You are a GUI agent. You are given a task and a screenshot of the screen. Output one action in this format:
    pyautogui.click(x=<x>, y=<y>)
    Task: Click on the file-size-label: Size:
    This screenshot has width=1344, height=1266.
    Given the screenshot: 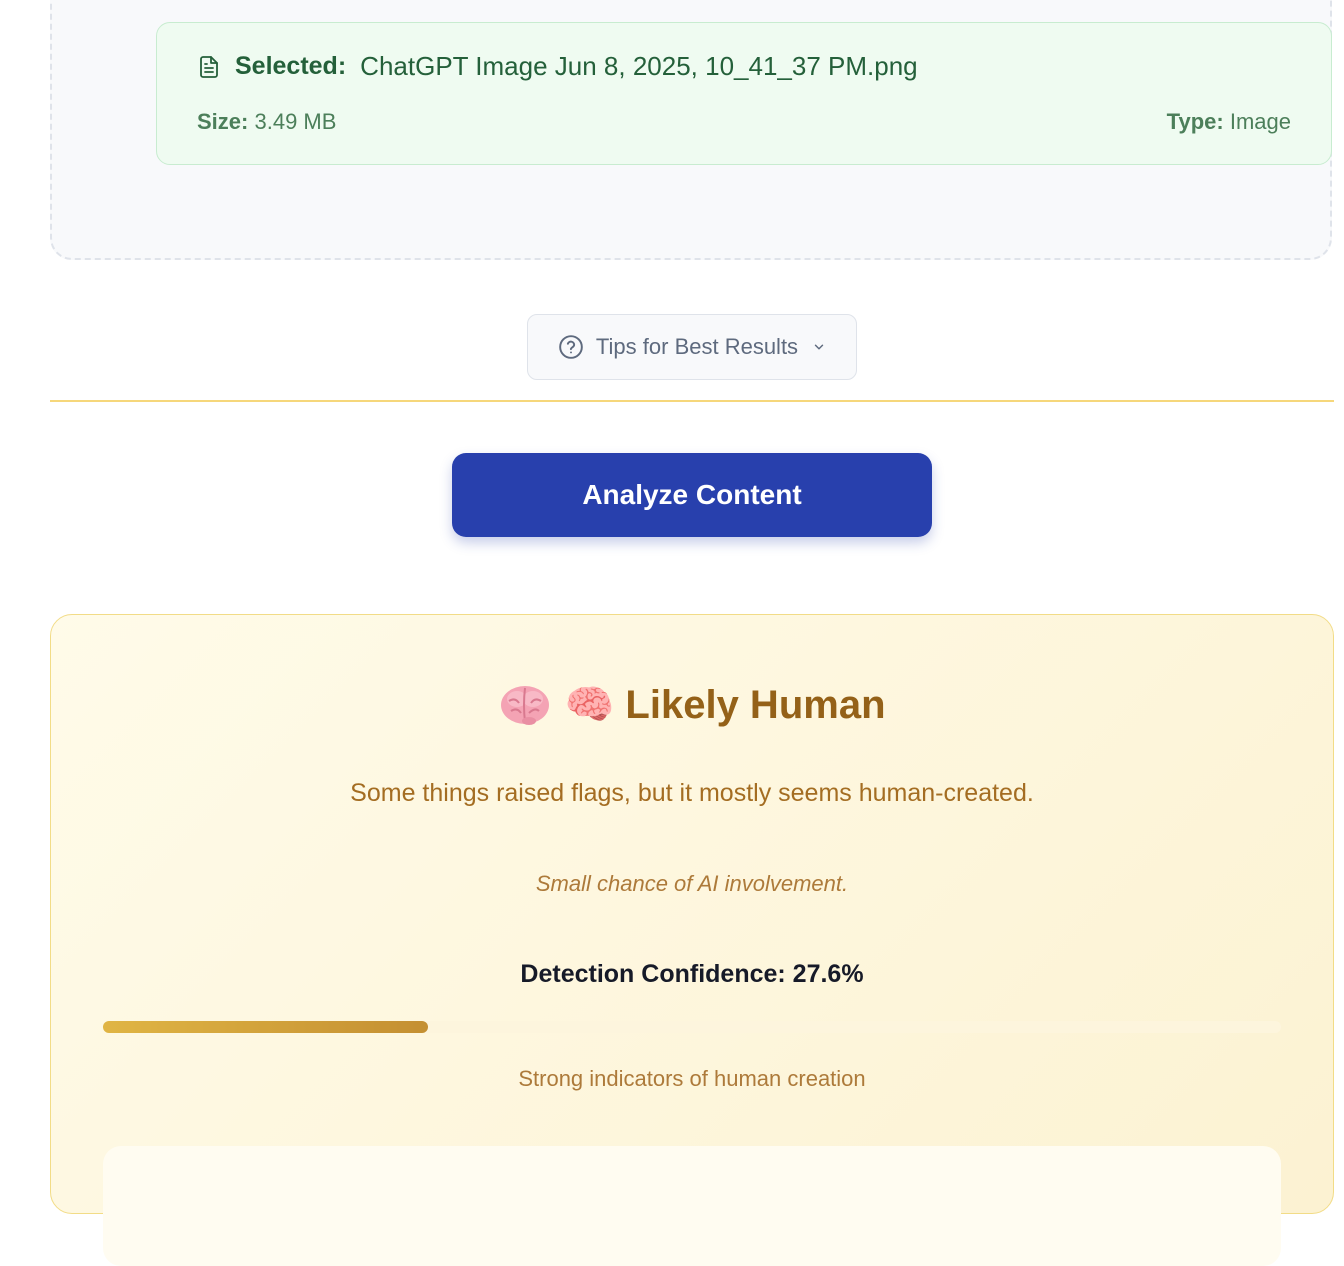 What is the action you would take?
    pyautogui.click(x=223, y=121)
    